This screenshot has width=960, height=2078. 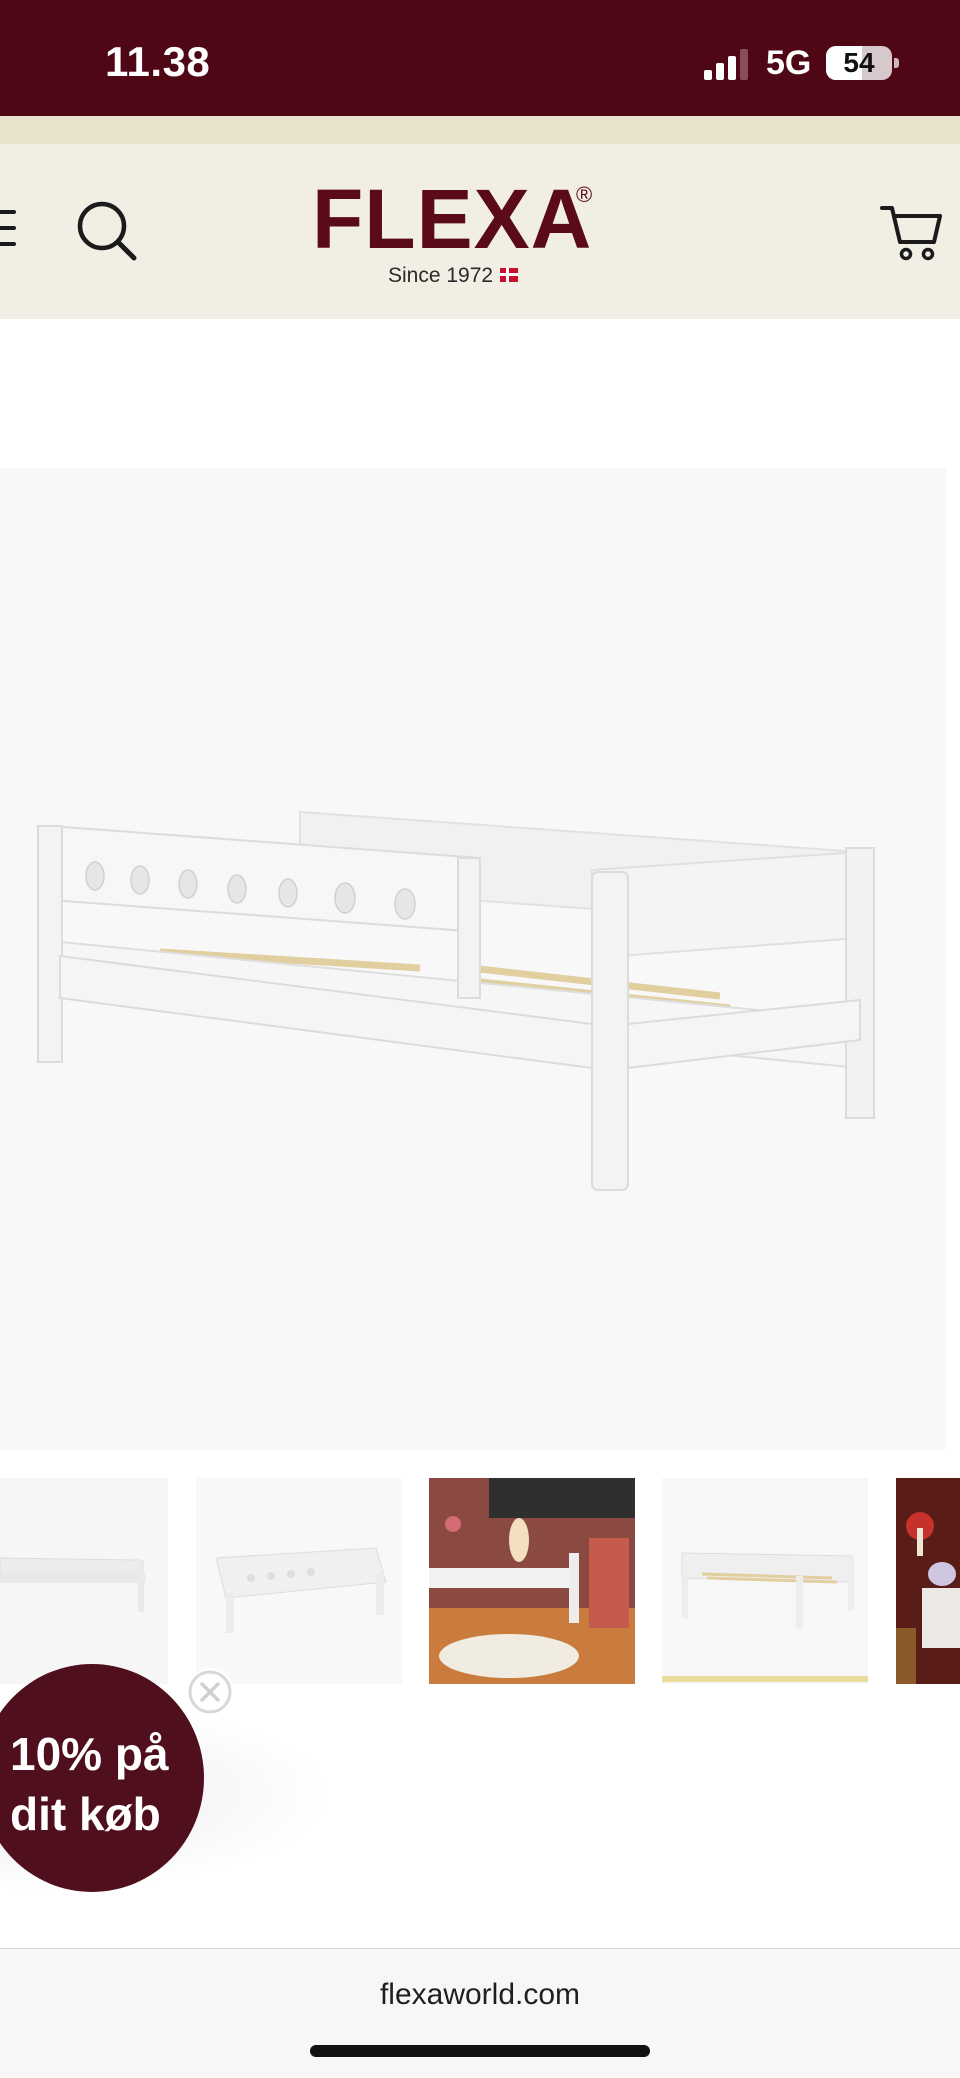 I want to click on close-icon, so click(x=210, y=1692).